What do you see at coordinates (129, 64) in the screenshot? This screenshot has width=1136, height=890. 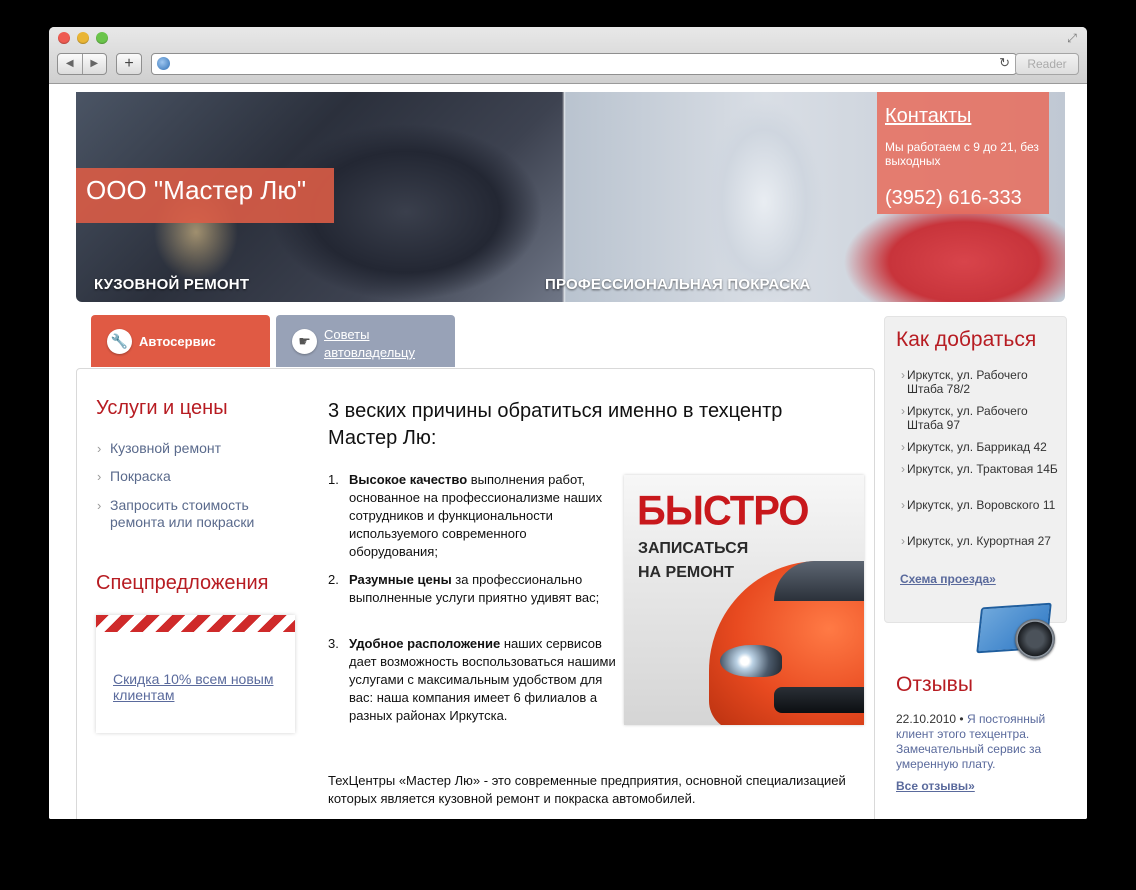 I see `add-bookmark-button: +` at bounding box center [129, 64].